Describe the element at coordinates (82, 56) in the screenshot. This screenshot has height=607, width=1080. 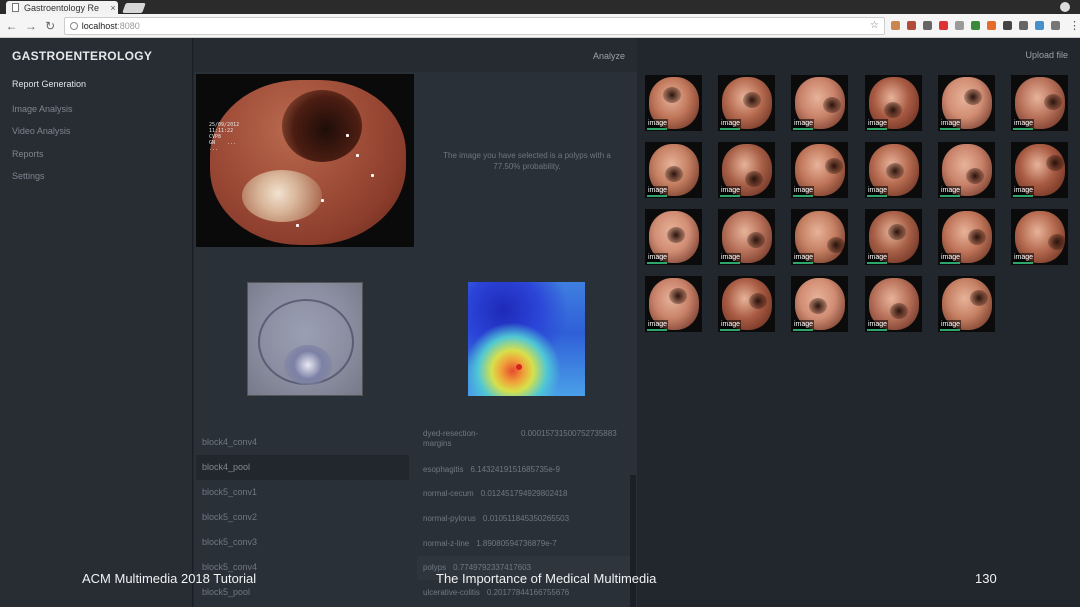
I see `app-brand: GASTROENTEROLOGY` at that location.